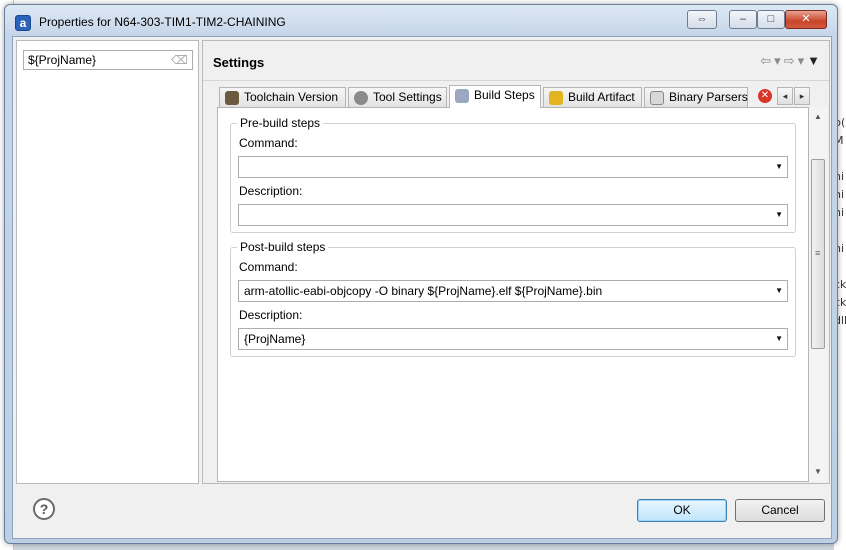  What do you see at coordinates (818, 117) in the screenshot?
I see `scroll-up-icon: ▲` at bounding box center [818, 117].